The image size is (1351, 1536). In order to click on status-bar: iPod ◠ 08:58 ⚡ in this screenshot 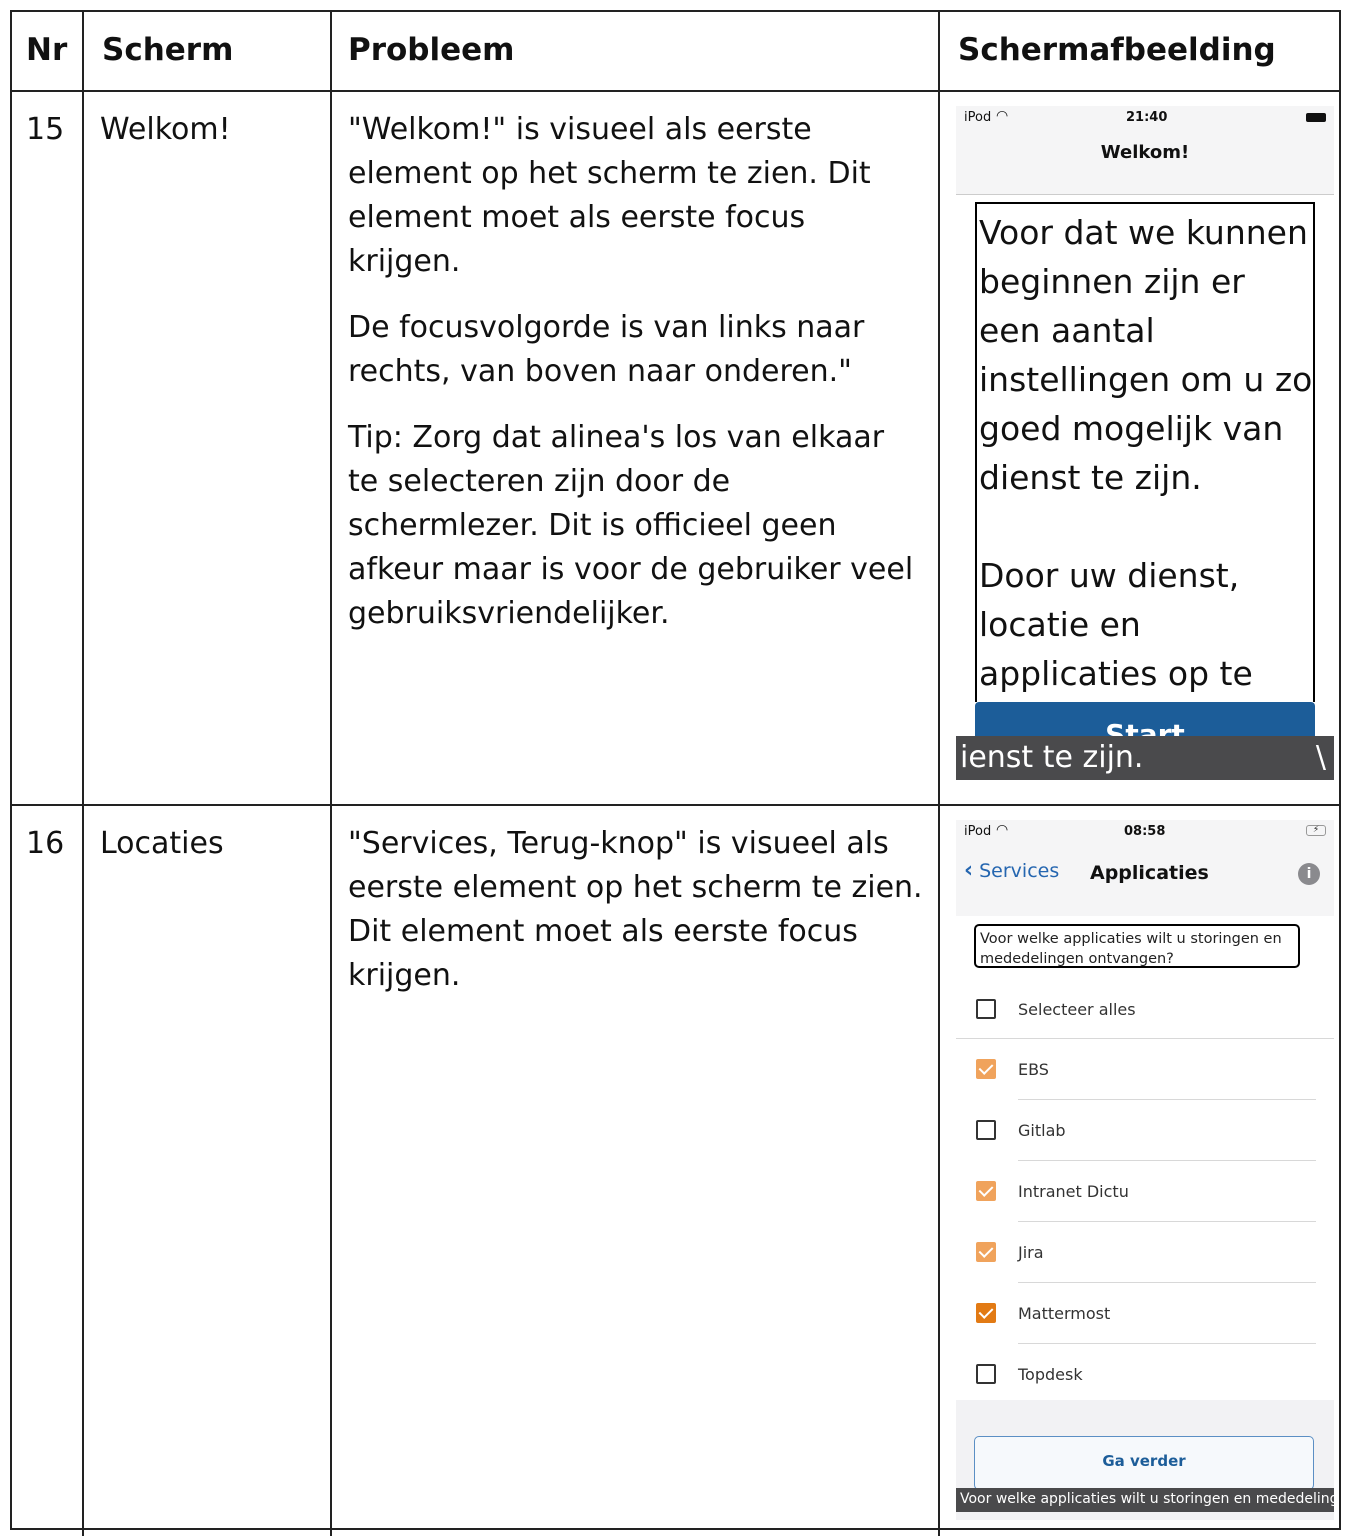, I will do `click(1145, 835)`.